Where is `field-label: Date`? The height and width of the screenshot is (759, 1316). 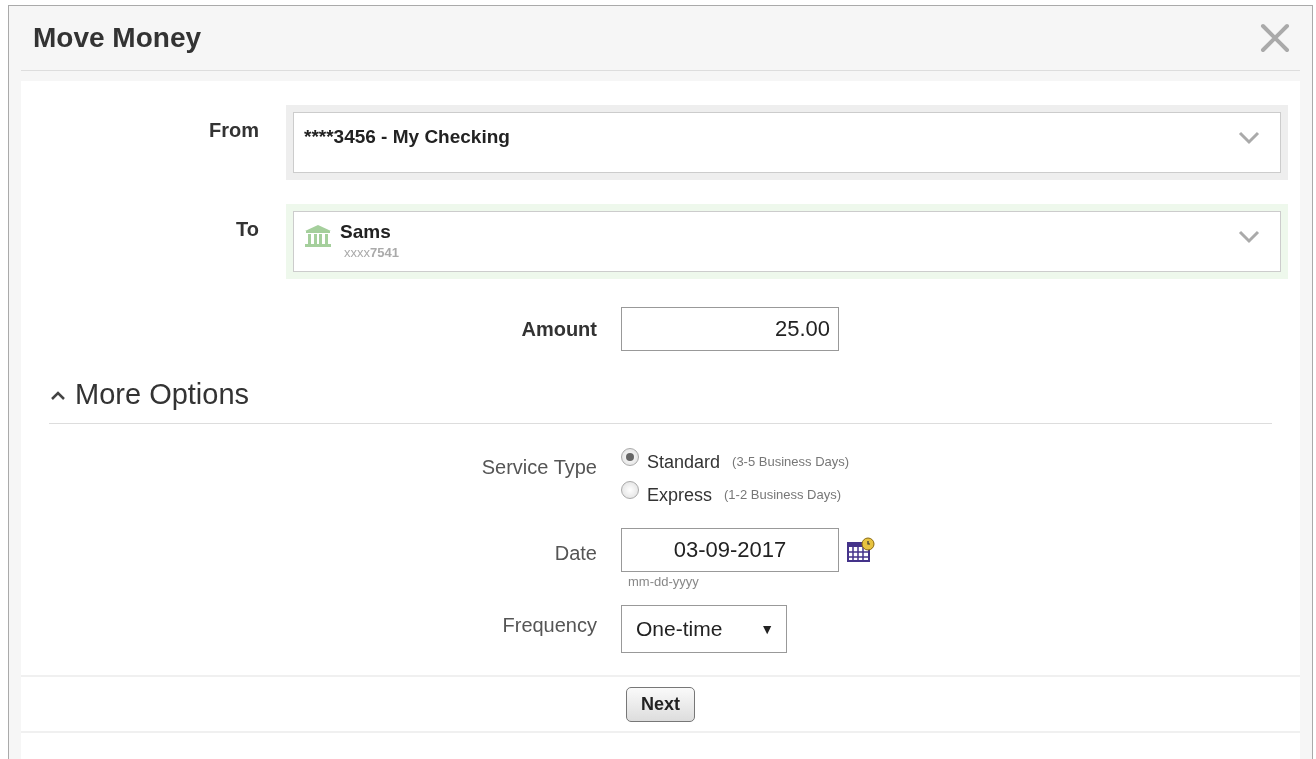 field-label: Date is located at coordinates (575, 553).